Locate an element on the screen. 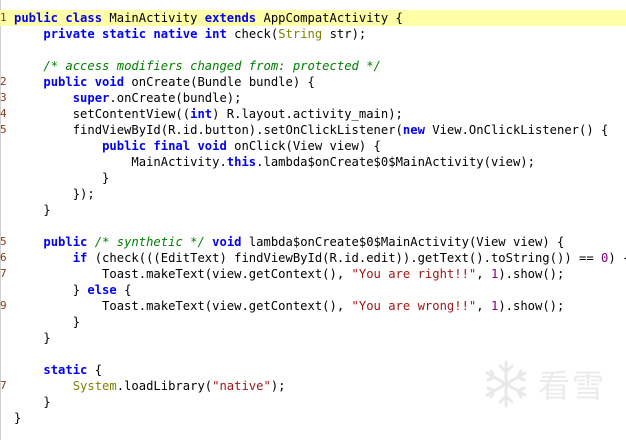  code-token: ) R.layout.activity_main); is located at coordinates (307, 114).